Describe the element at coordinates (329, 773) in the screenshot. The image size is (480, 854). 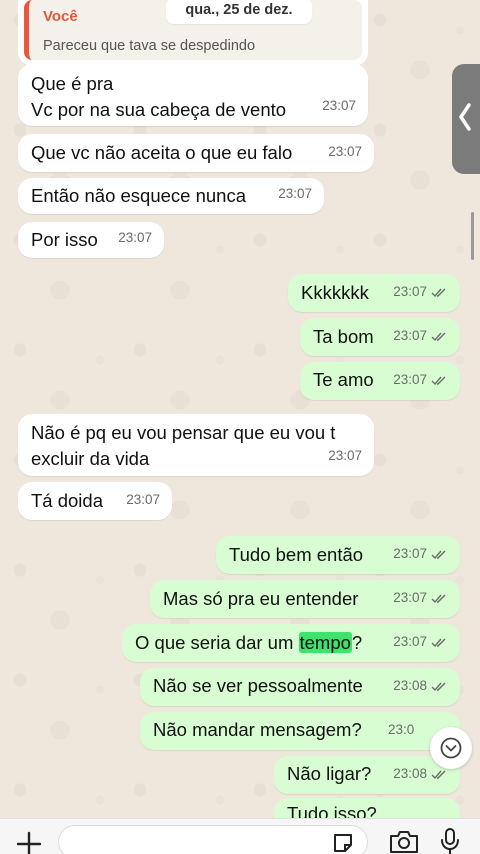
I see `message-text: Não ligar?` at that location.